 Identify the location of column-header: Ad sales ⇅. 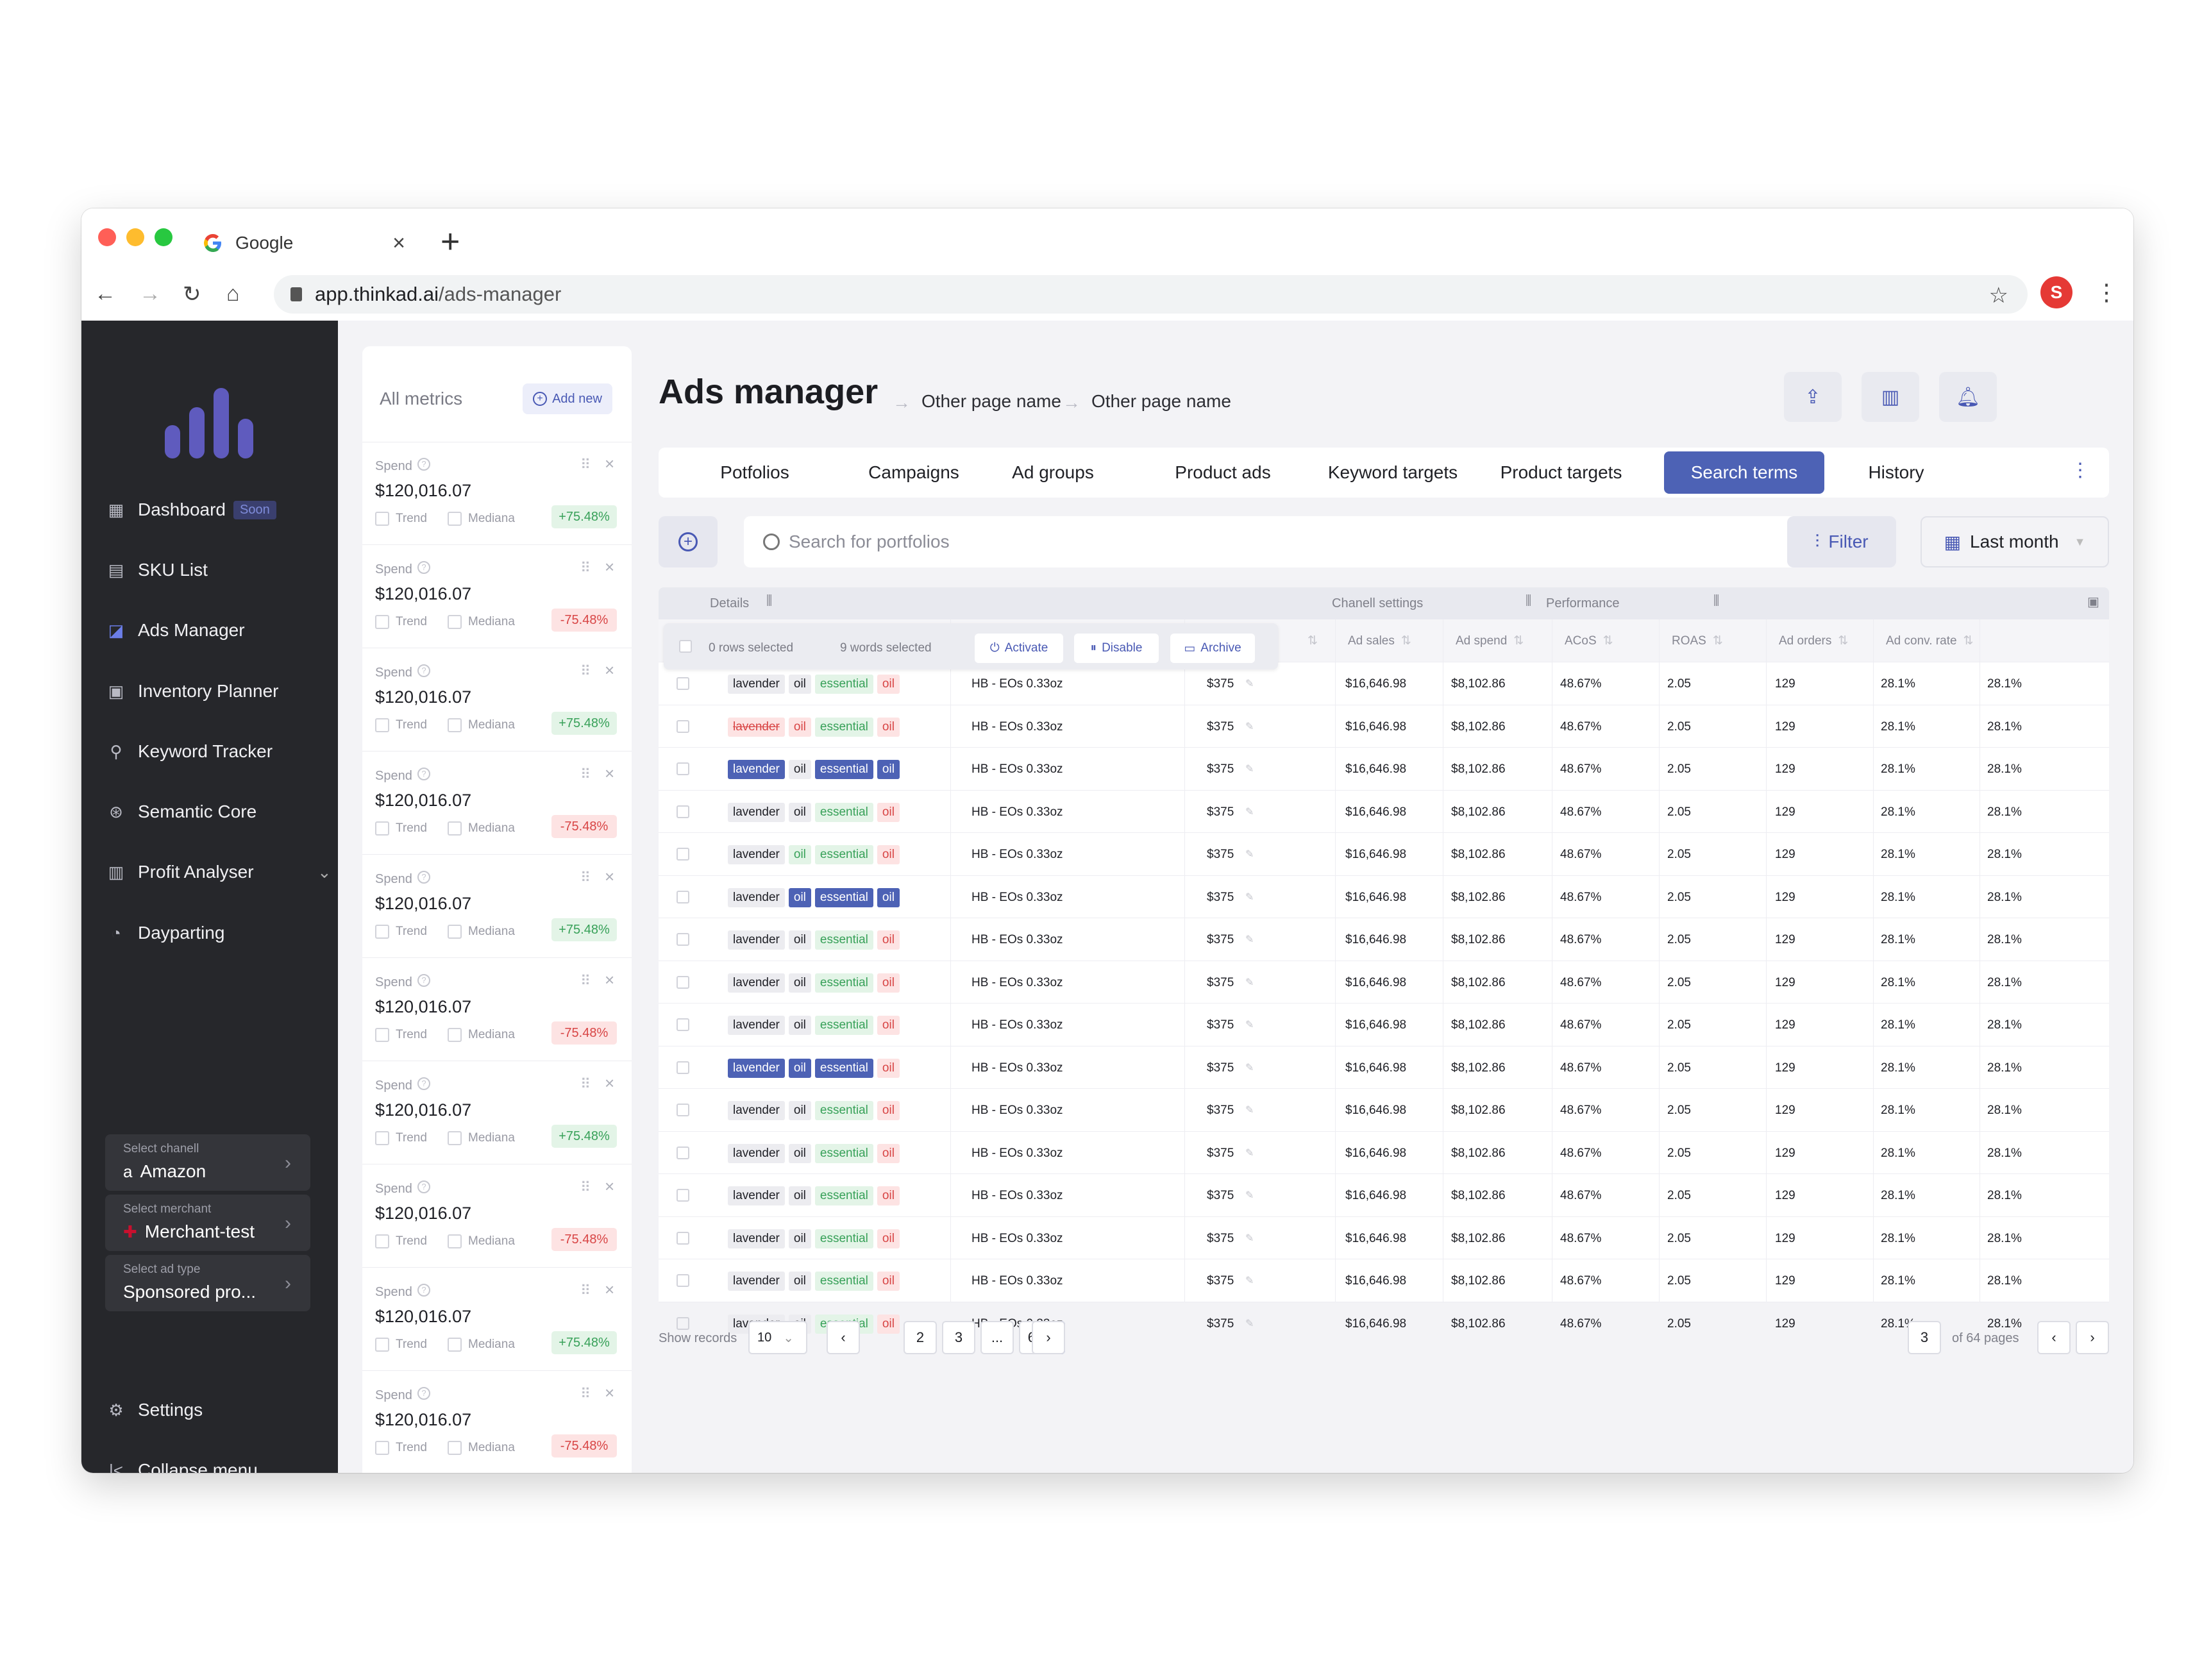
(1379, 641).